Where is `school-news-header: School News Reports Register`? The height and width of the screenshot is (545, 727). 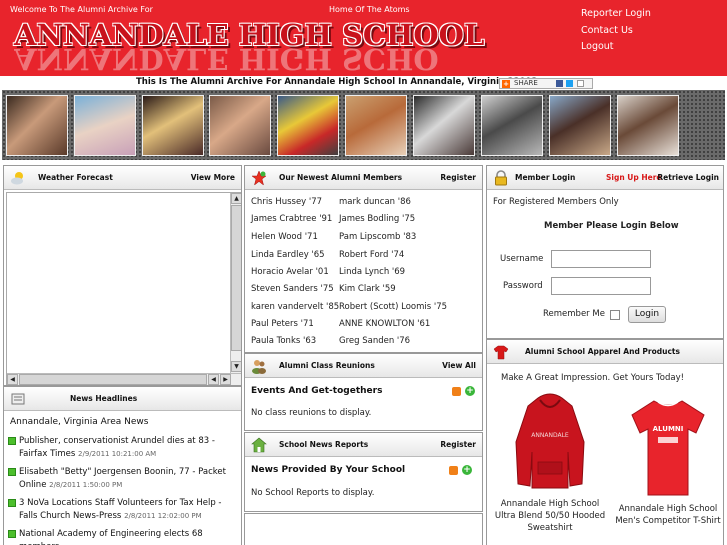
school-news-header: School News Reports Register is located at coordinates (363, 445).